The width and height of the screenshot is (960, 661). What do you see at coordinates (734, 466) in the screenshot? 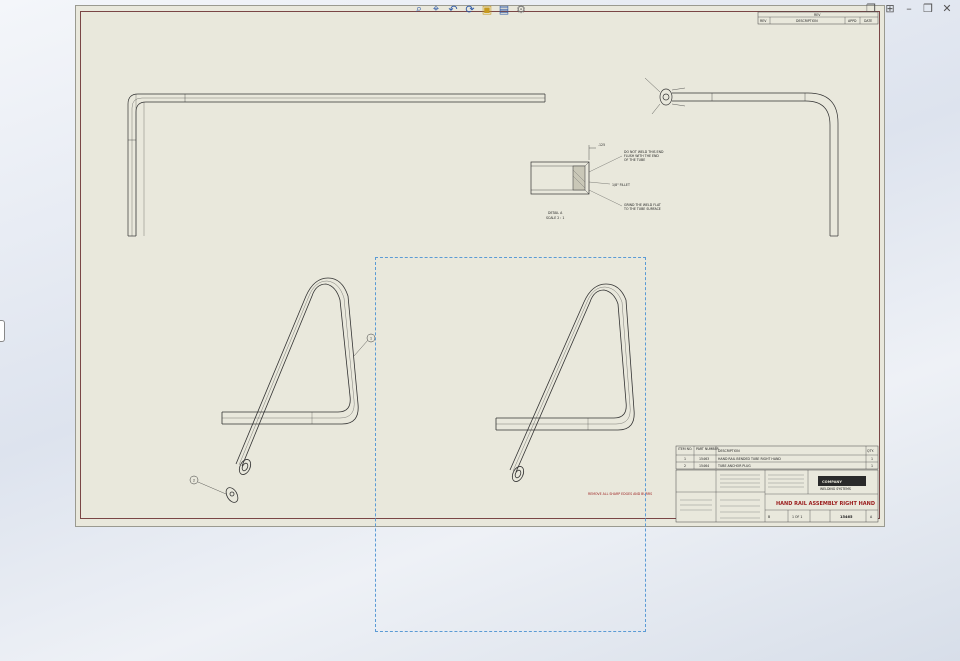
I see `bom-row-2-desc: TUBE ANCHOR PLUG` at bounding box center [734, 466].